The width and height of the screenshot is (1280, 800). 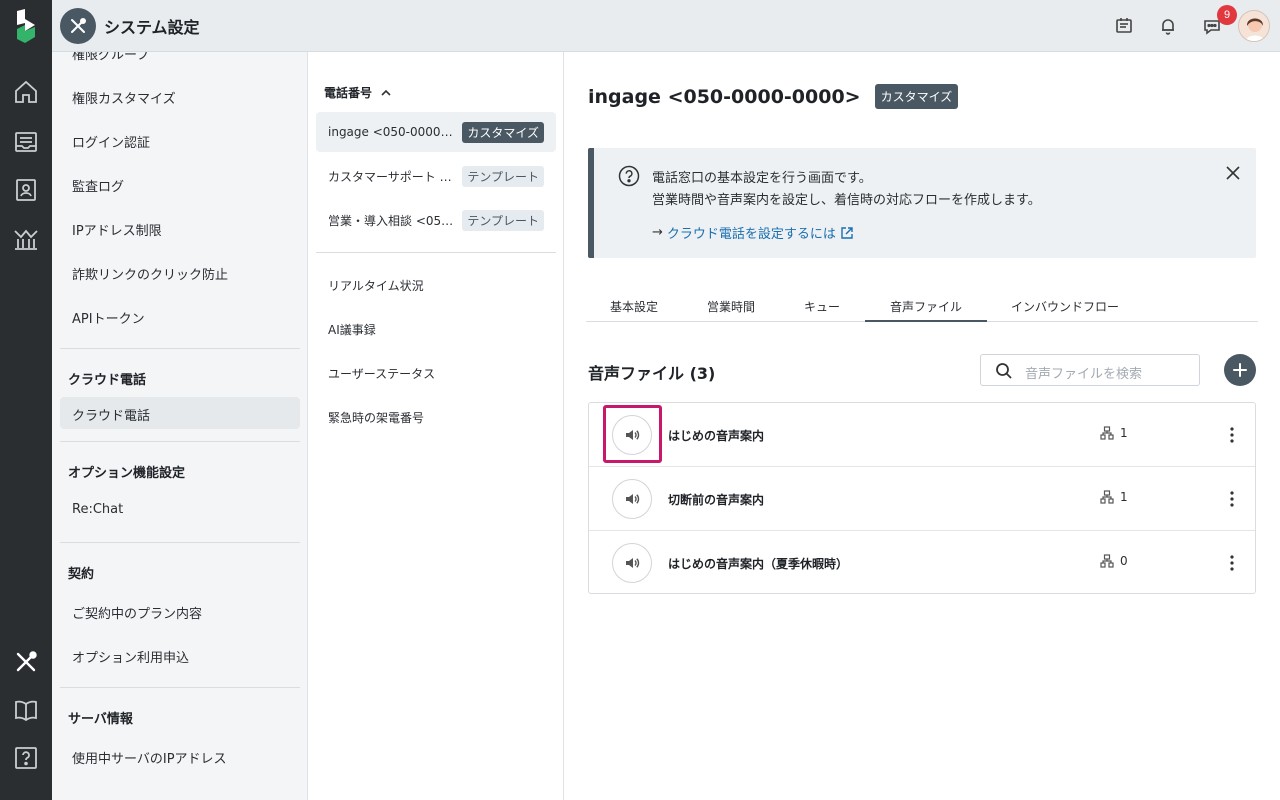 I want to click on audio-file-name: 切断前の音声案内, so click(x=716, y=500).